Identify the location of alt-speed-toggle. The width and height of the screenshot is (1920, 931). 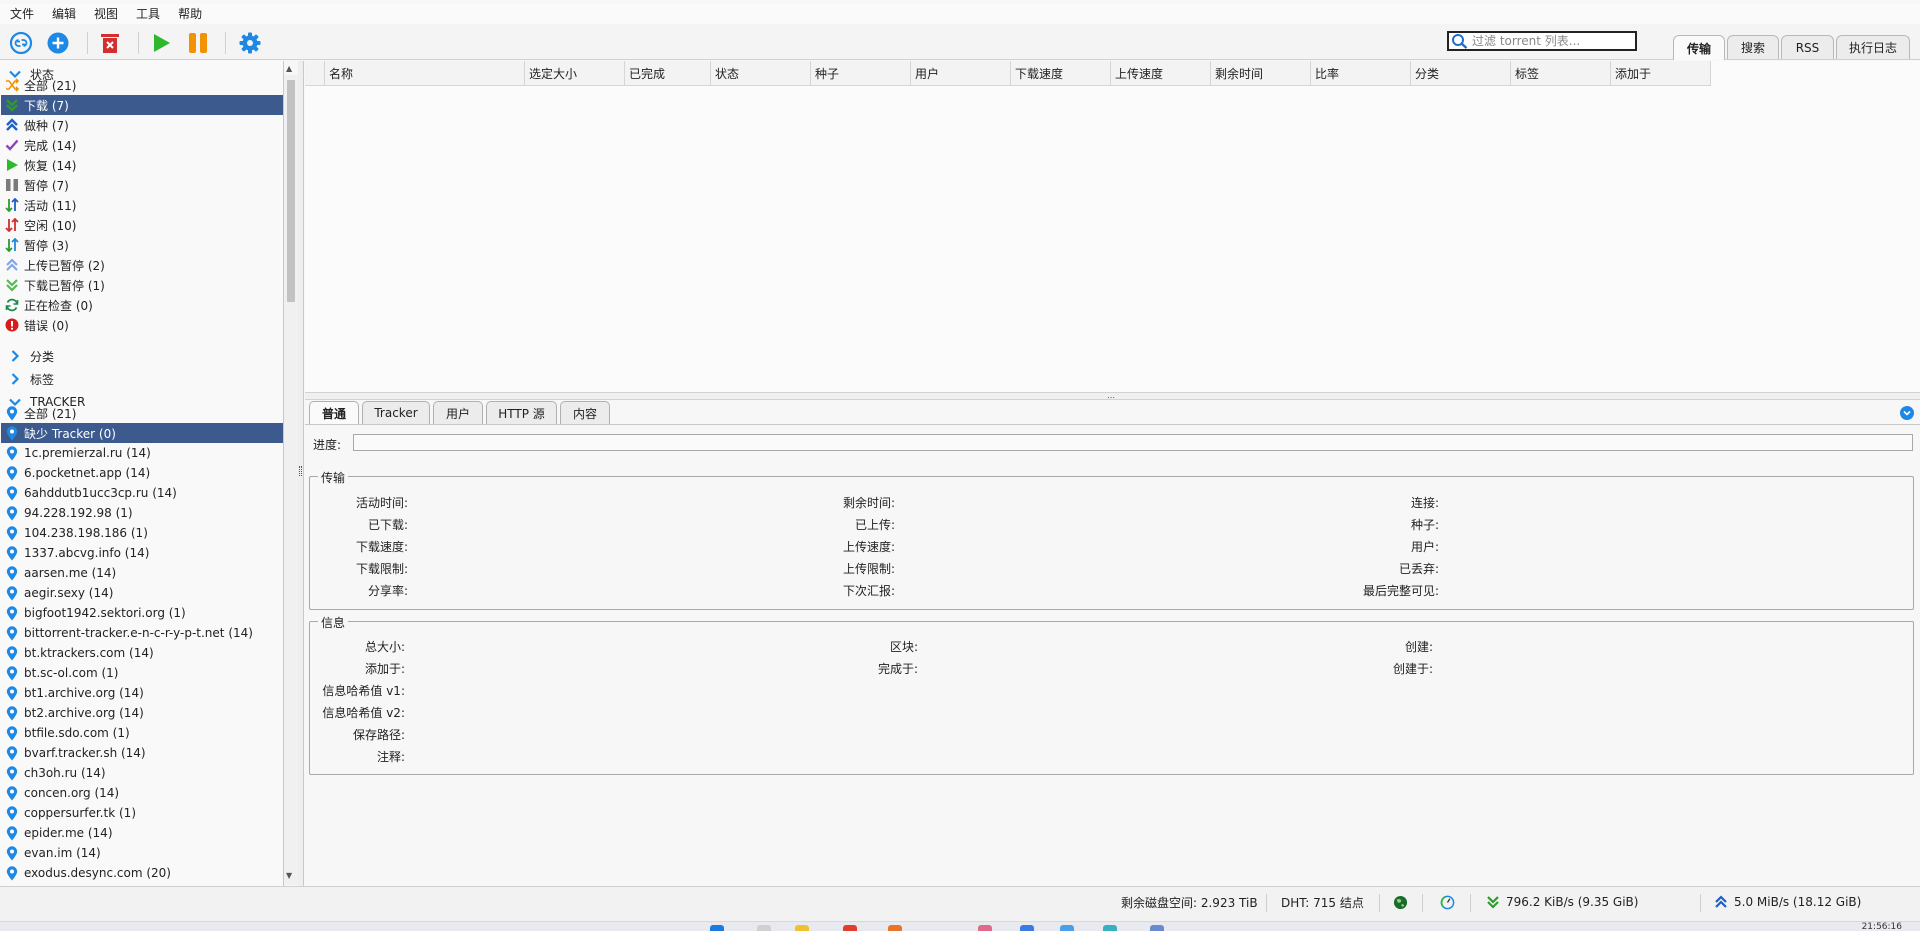
(1447, 902).